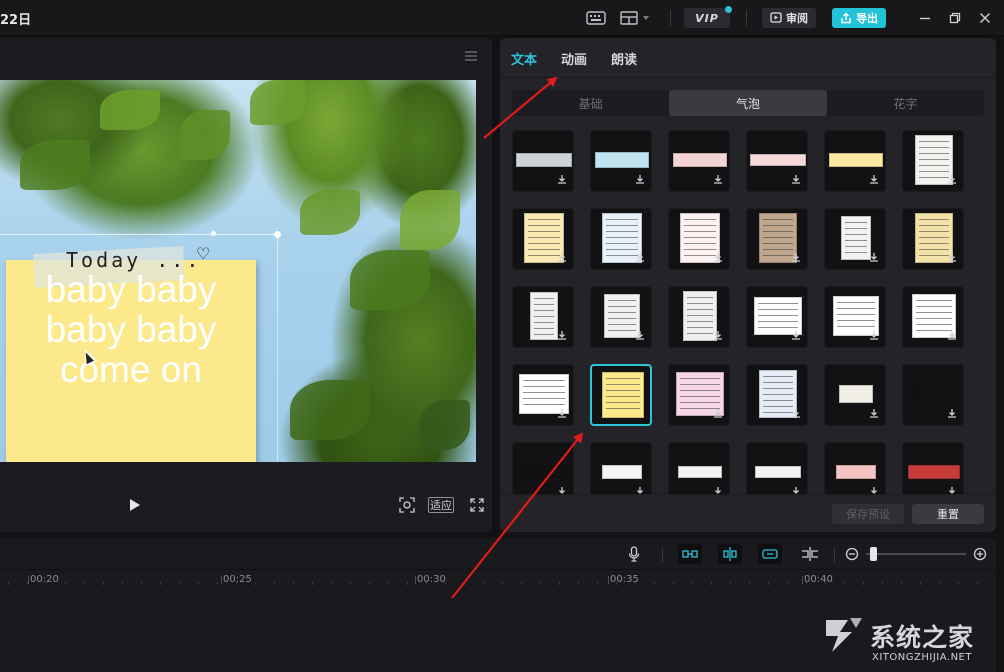  I want to click on keyboard-icon, so click(596, 18).